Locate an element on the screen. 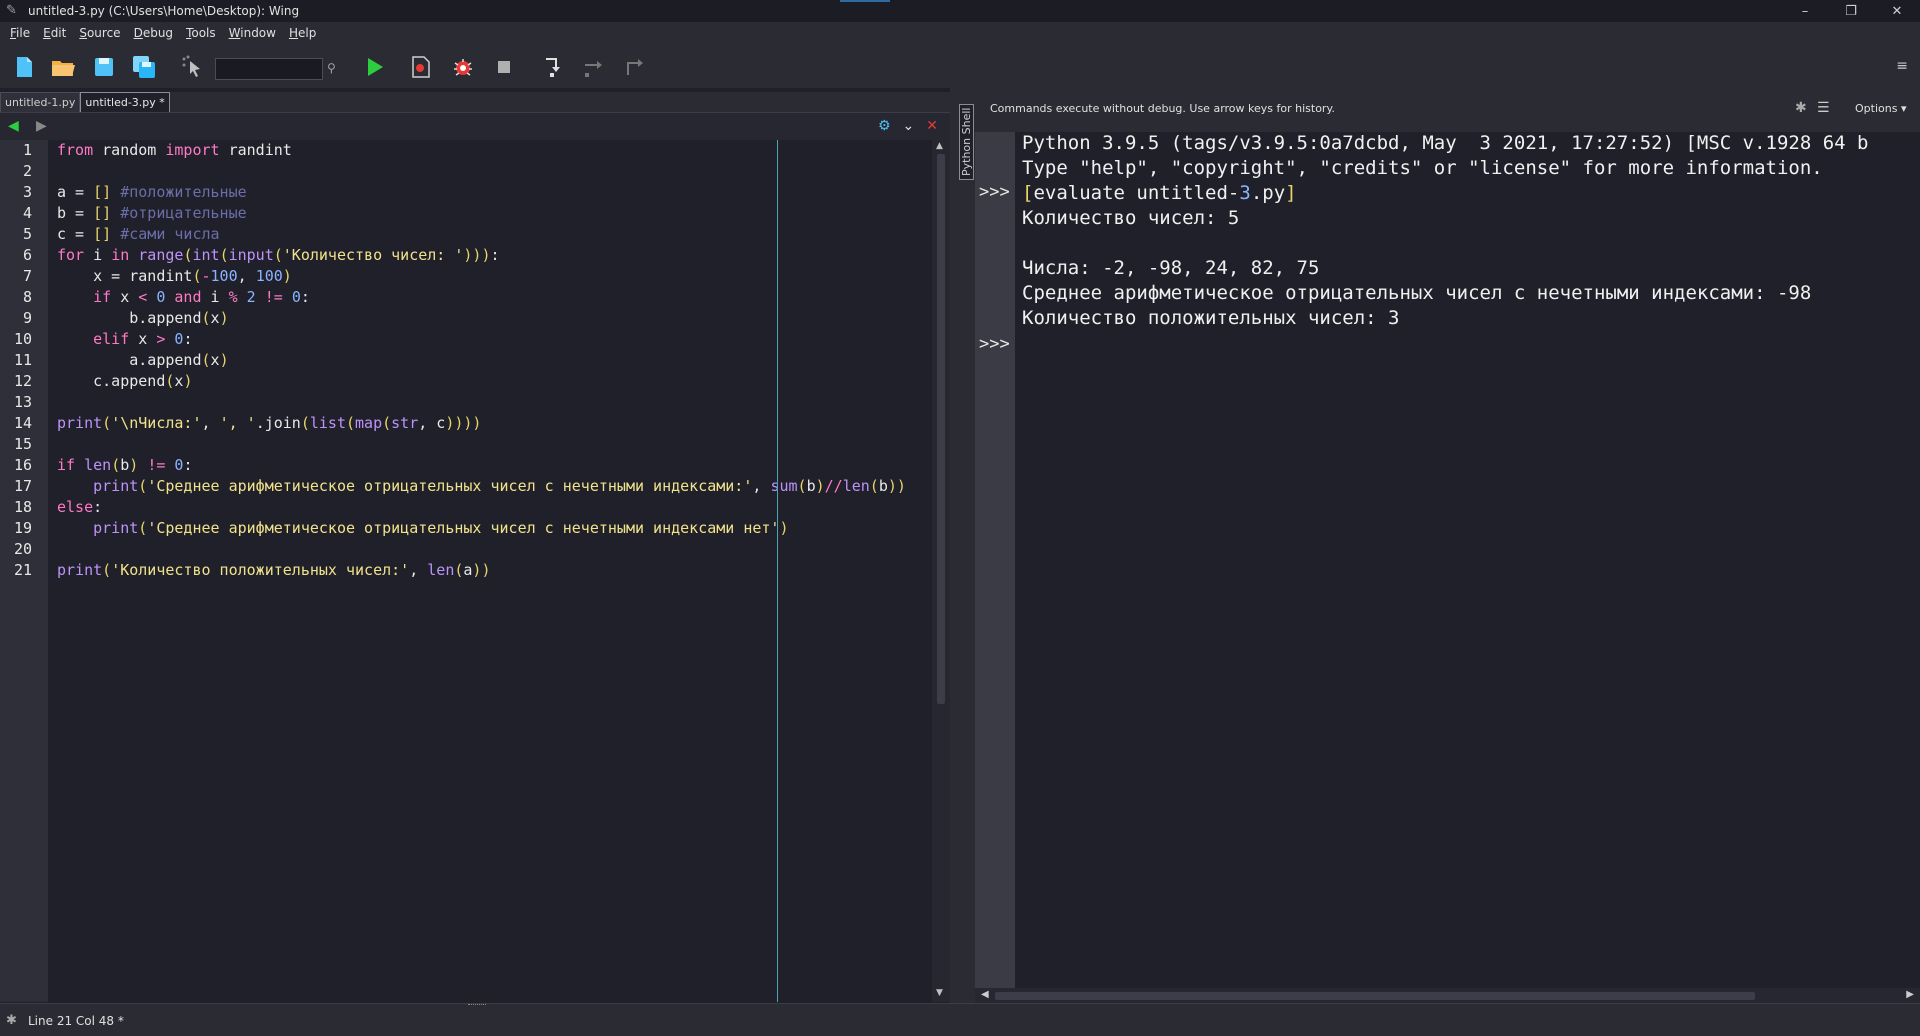 The width and height of the screenshot is (1920, 1036). menu-edit: Edit is located at coordinates (54, 33).